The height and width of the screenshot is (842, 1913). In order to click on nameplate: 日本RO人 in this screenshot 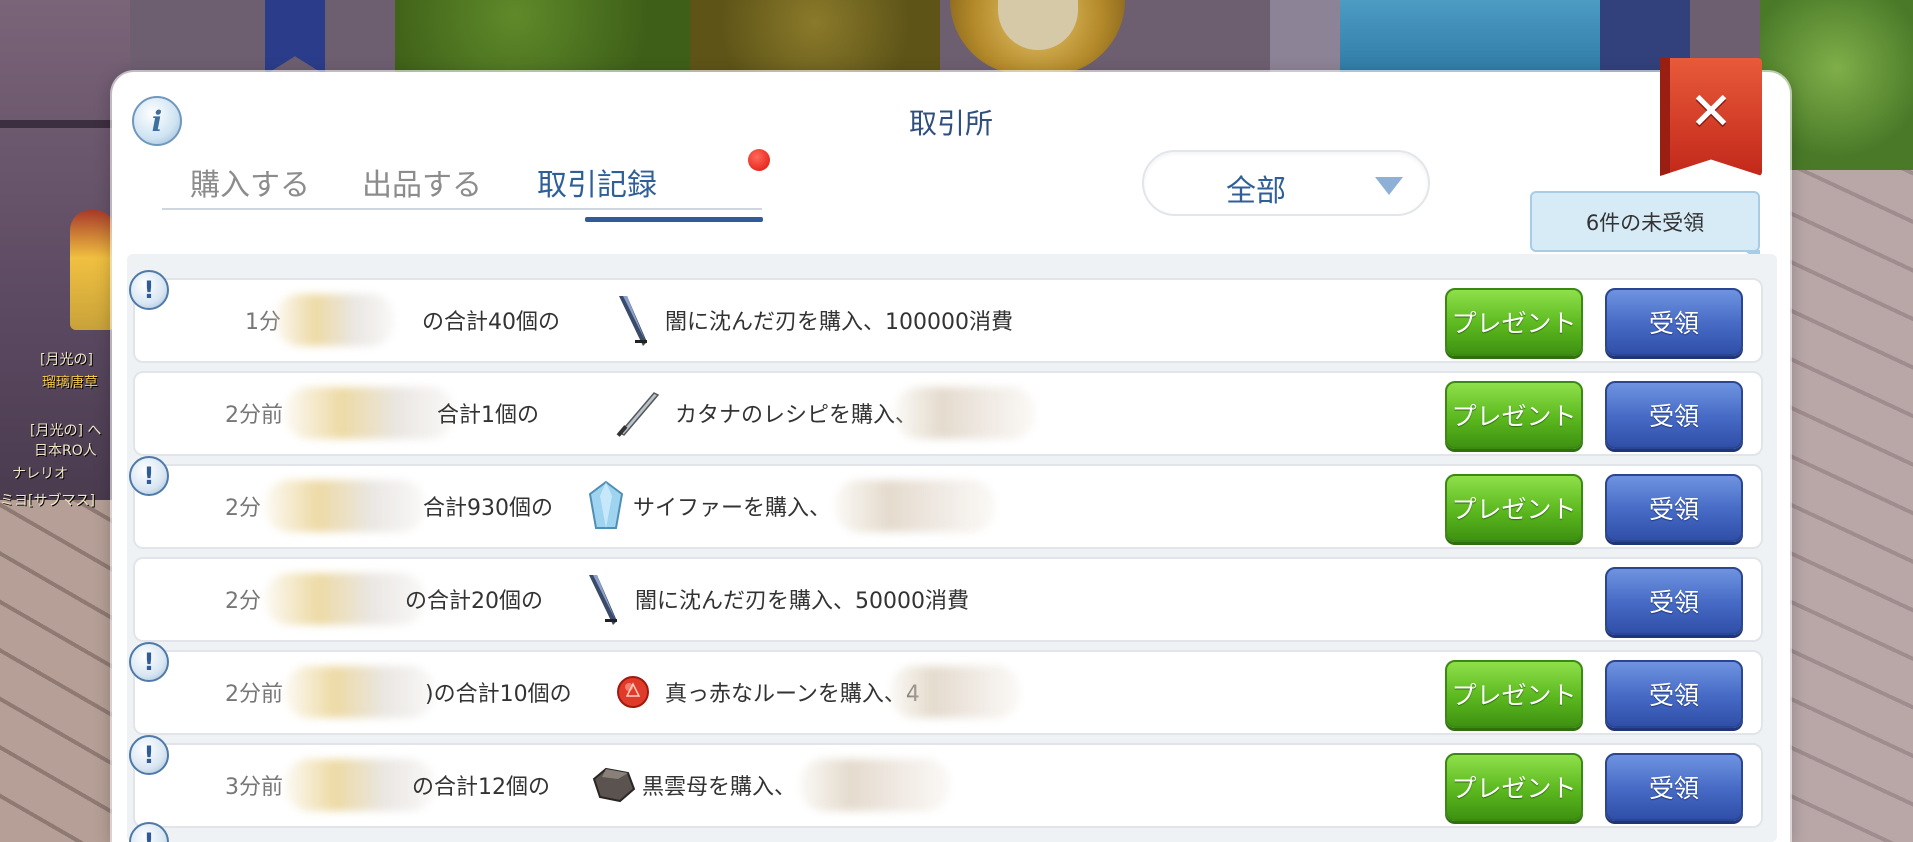, I will do `click(65, 451)`.